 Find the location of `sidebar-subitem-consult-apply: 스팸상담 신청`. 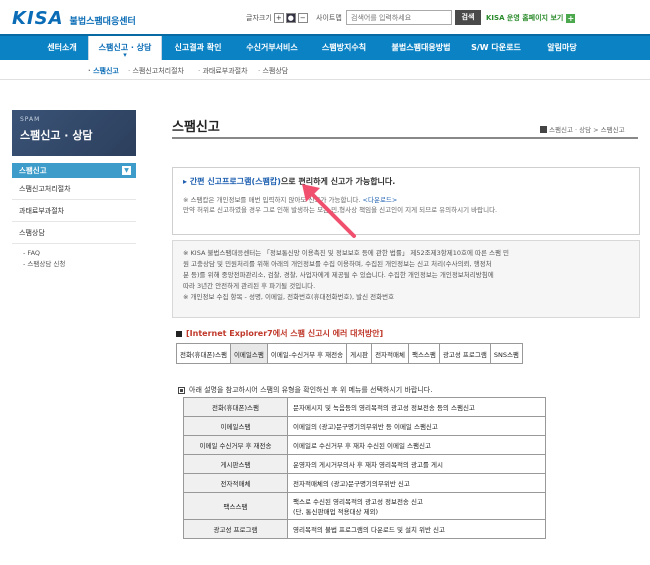

sidebar-subitem-consult-apply: 스팸상담 신청 is located at coordinates (76, 264).